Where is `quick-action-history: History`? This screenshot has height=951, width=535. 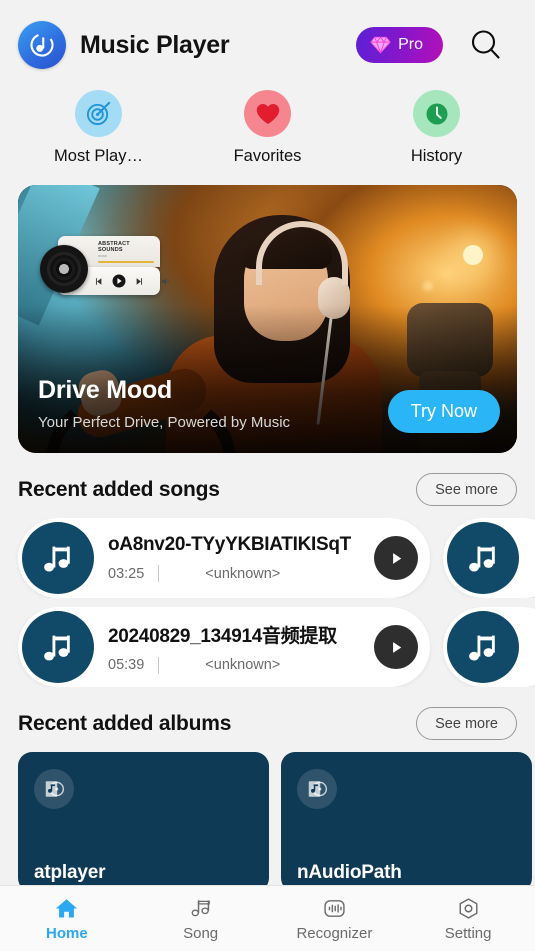
quick-action-history: History is located at coordinates (436, 128).